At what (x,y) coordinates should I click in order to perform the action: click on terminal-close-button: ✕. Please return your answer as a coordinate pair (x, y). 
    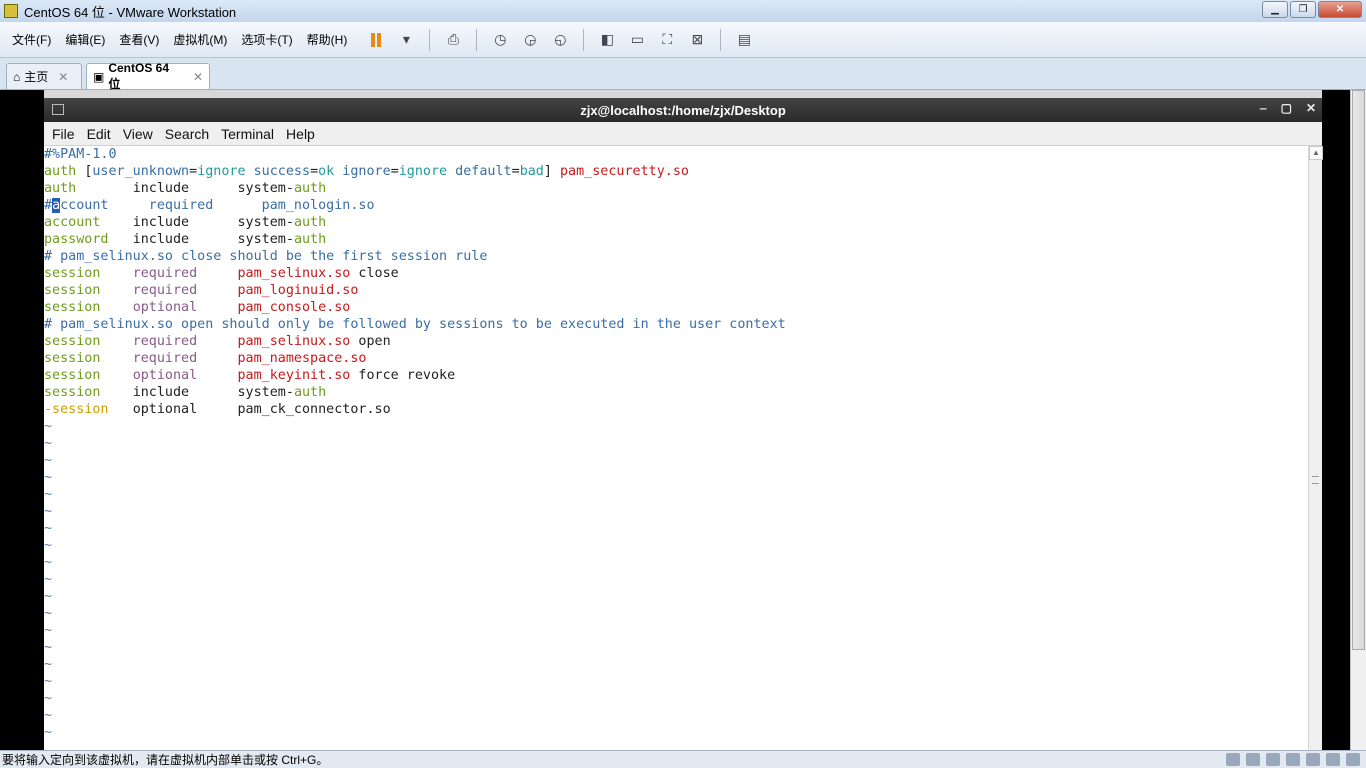
    Looking at the image, I should click on (1311, 108).